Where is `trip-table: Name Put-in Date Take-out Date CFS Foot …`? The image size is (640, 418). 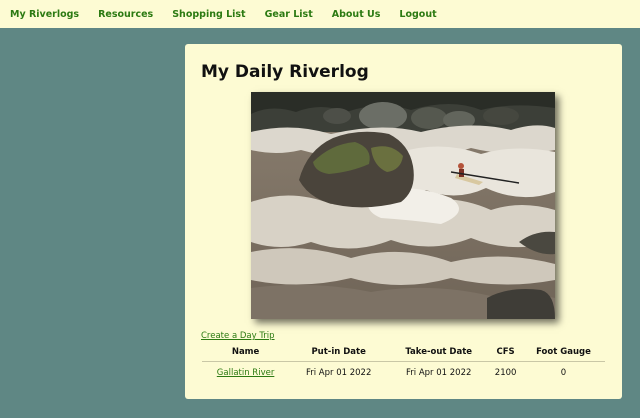
trip-table: Name Put-in Date Take-out Date CFS Foot … is located at coordinates (403, 364).